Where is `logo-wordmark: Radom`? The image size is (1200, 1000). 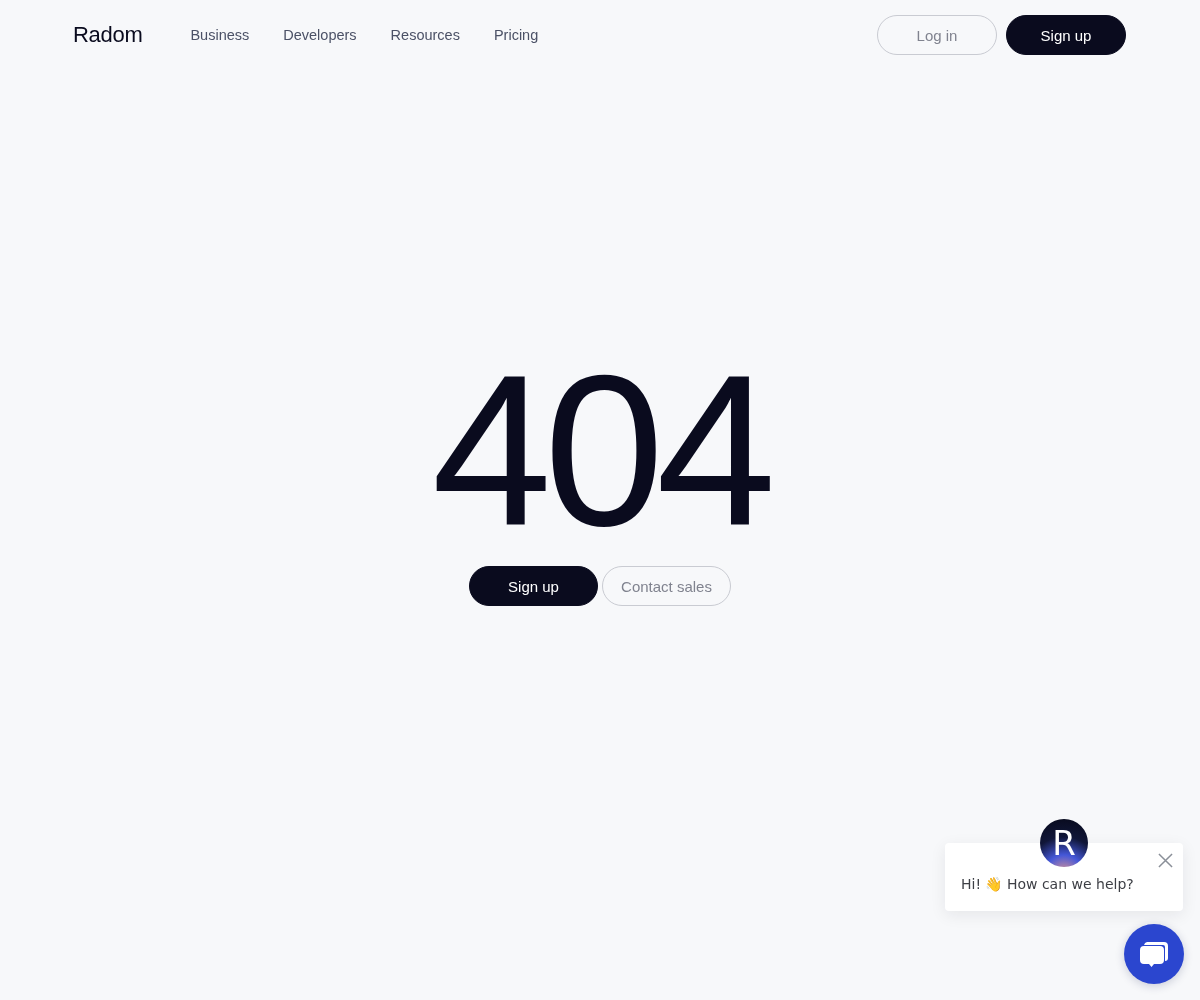 logo-wordmark: Radom is located at coordinates (108, 35).